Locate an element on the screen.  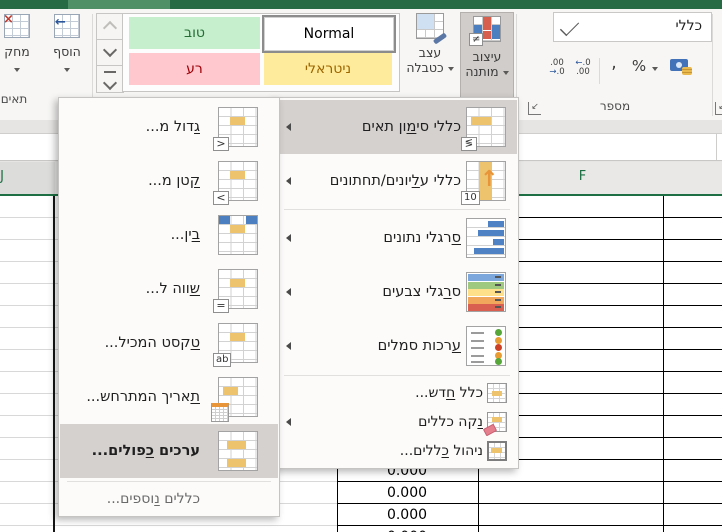
duplicate-values-icon is located at coordinates (238, 451).